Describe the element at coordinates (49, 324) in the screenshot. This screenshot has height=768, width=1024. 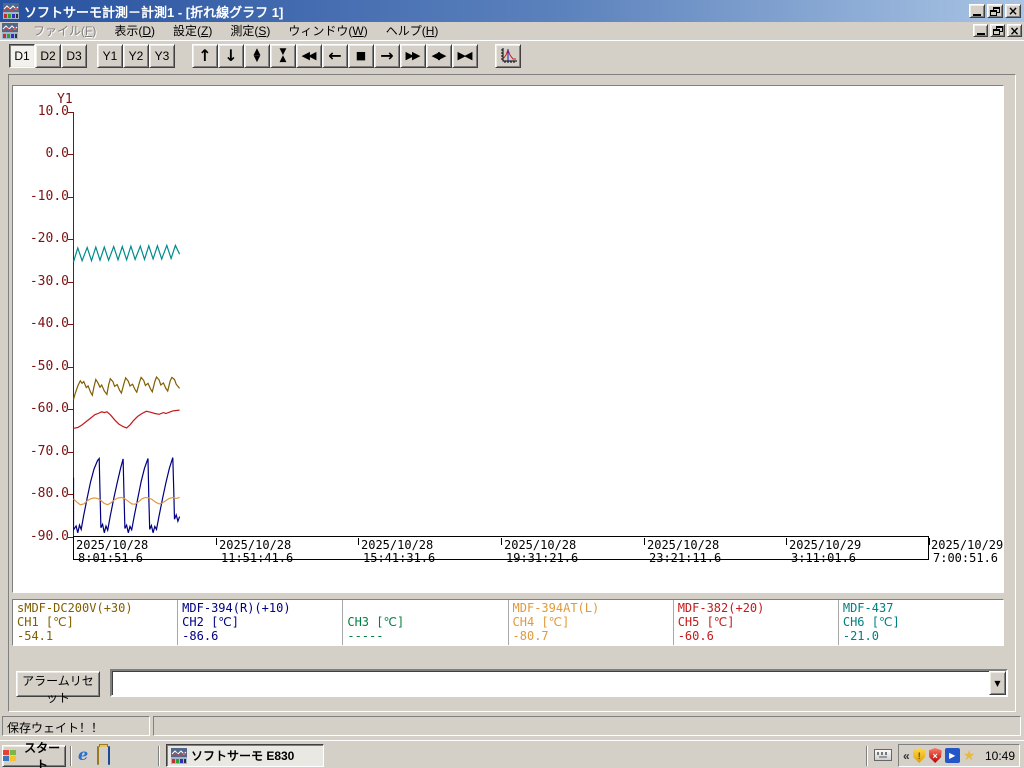
I see `y-tick-label: -40.0` at that location.